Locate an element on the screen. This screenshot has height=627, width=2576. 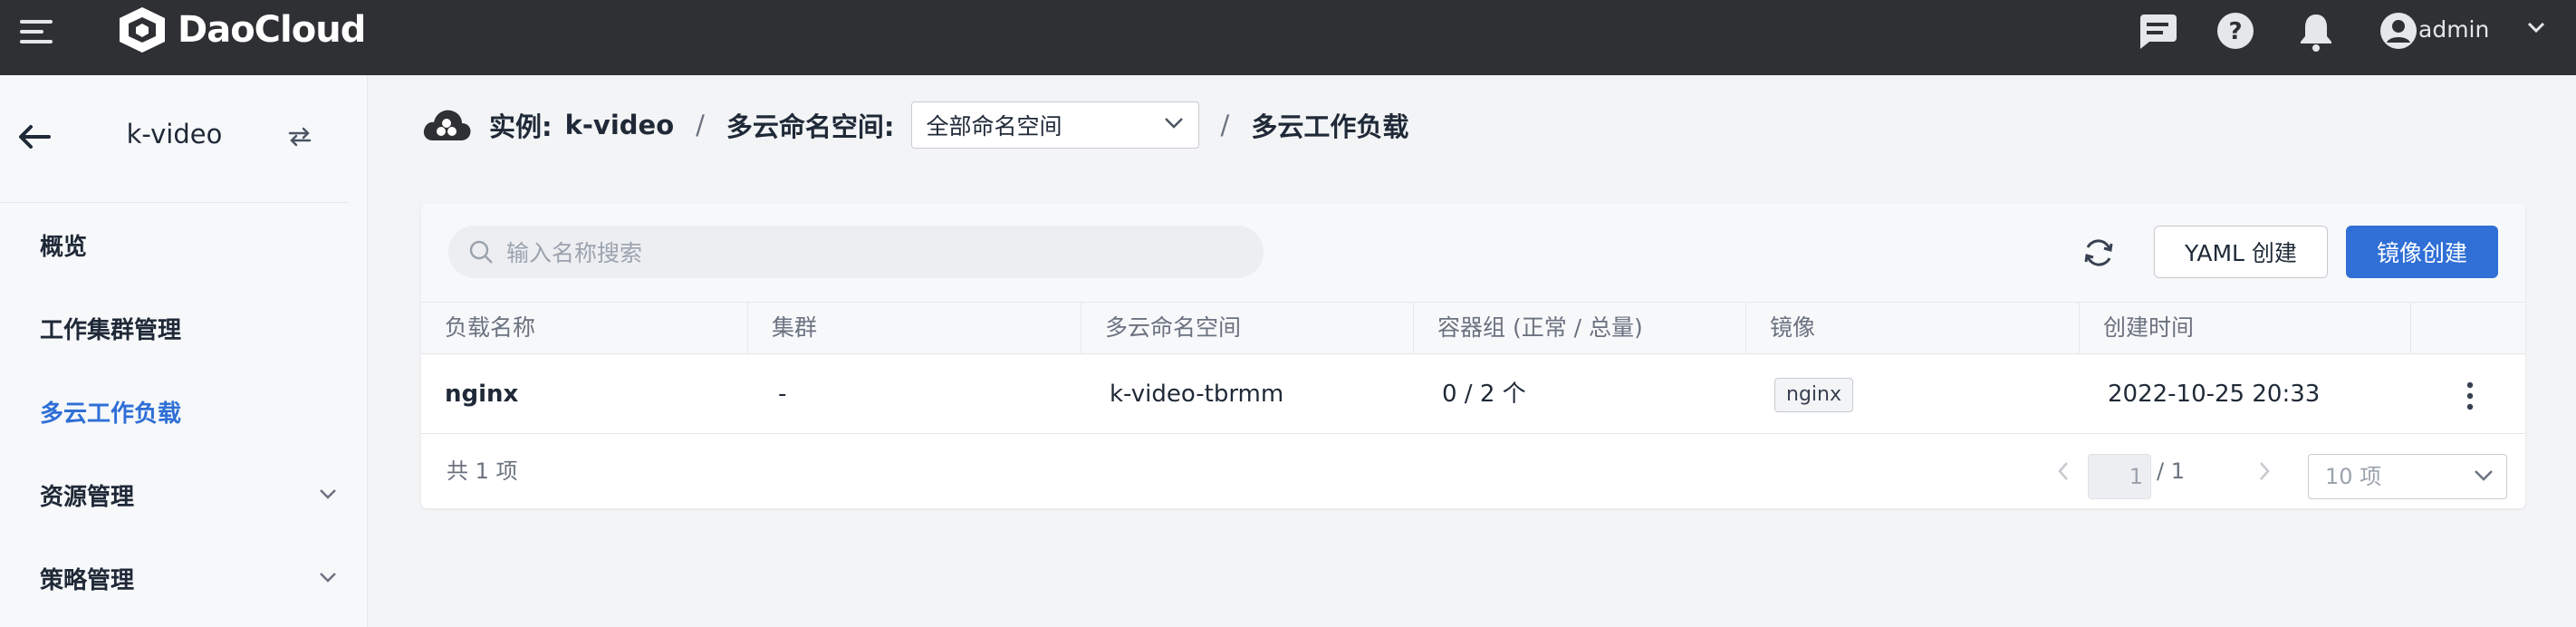
brand-logo: DaoCloud is located at coordinates (241, 29).